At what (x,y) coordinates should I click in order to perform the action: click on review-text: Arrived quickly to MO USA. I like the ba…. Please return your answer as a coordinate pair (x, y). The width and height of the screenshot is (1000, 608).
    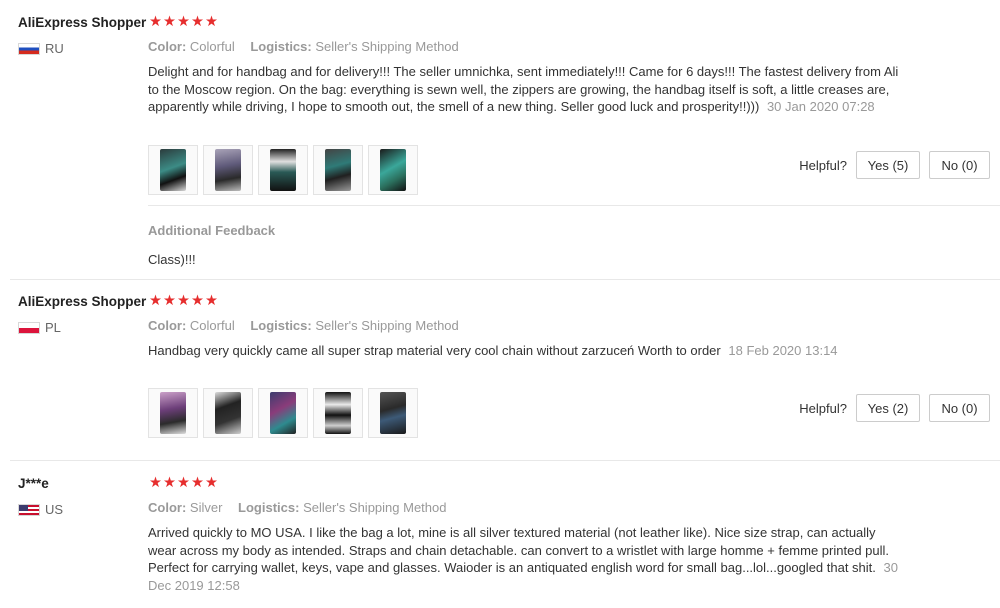
    Looking at the image, I should click on (519, 550).